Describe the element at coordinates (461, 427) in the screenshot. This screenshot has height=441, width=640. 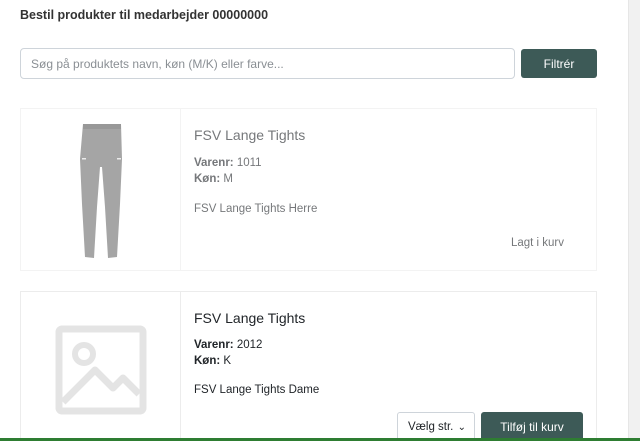
I see `chevron-down-icon: ⌄` at that location.